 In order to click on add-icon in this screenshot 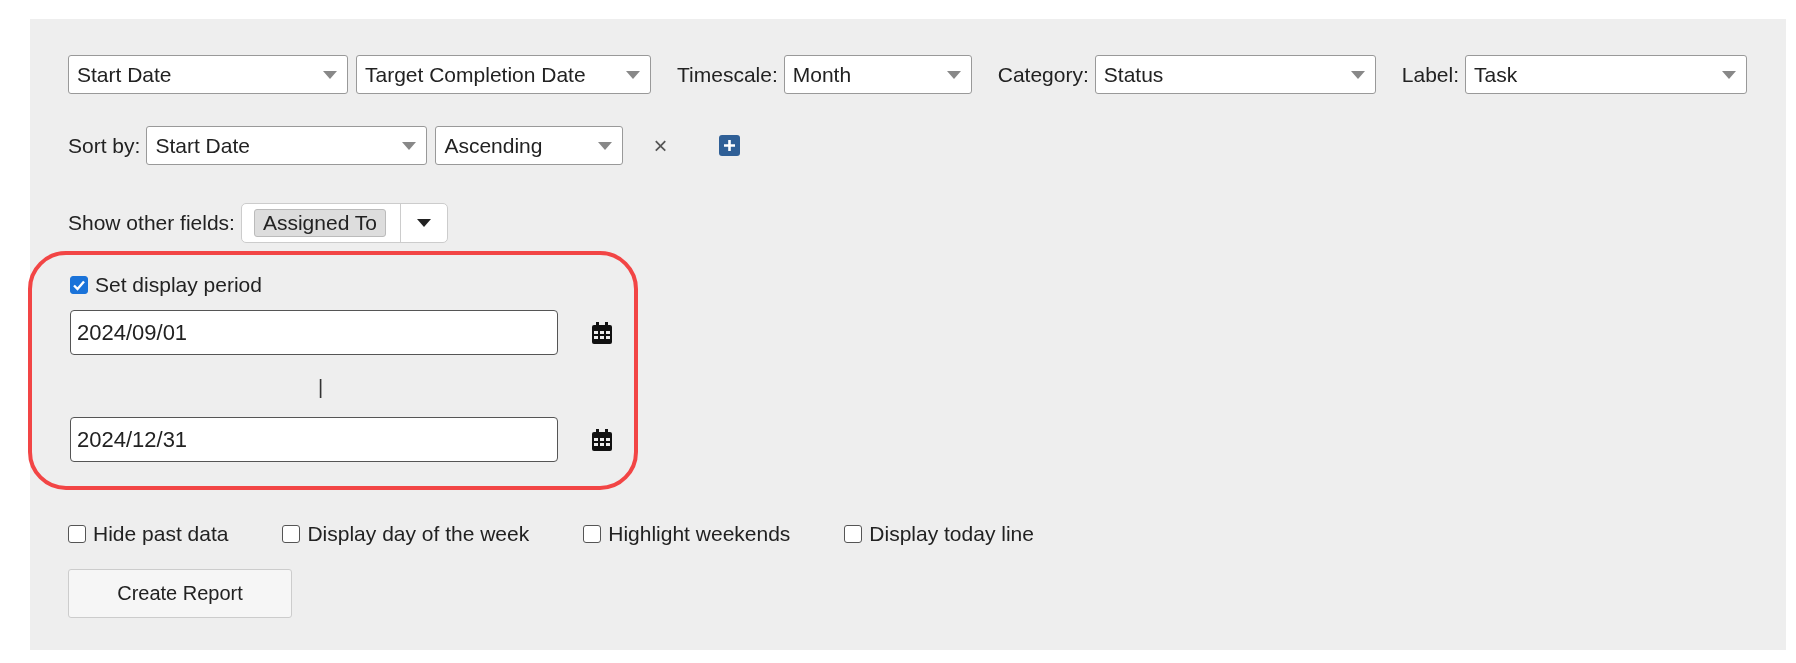, I will do `click(730, 145)`.